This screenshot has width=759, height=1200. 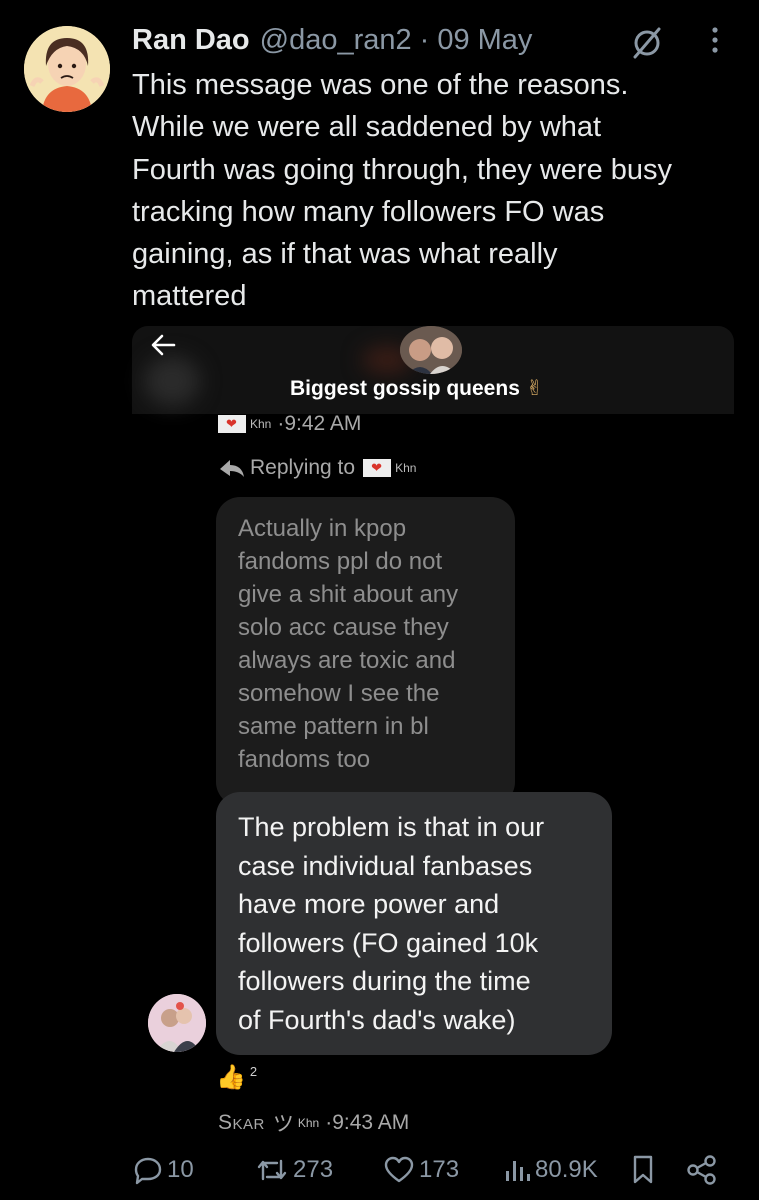 I want to click on reply-icon, so click(x=148, y=1171).